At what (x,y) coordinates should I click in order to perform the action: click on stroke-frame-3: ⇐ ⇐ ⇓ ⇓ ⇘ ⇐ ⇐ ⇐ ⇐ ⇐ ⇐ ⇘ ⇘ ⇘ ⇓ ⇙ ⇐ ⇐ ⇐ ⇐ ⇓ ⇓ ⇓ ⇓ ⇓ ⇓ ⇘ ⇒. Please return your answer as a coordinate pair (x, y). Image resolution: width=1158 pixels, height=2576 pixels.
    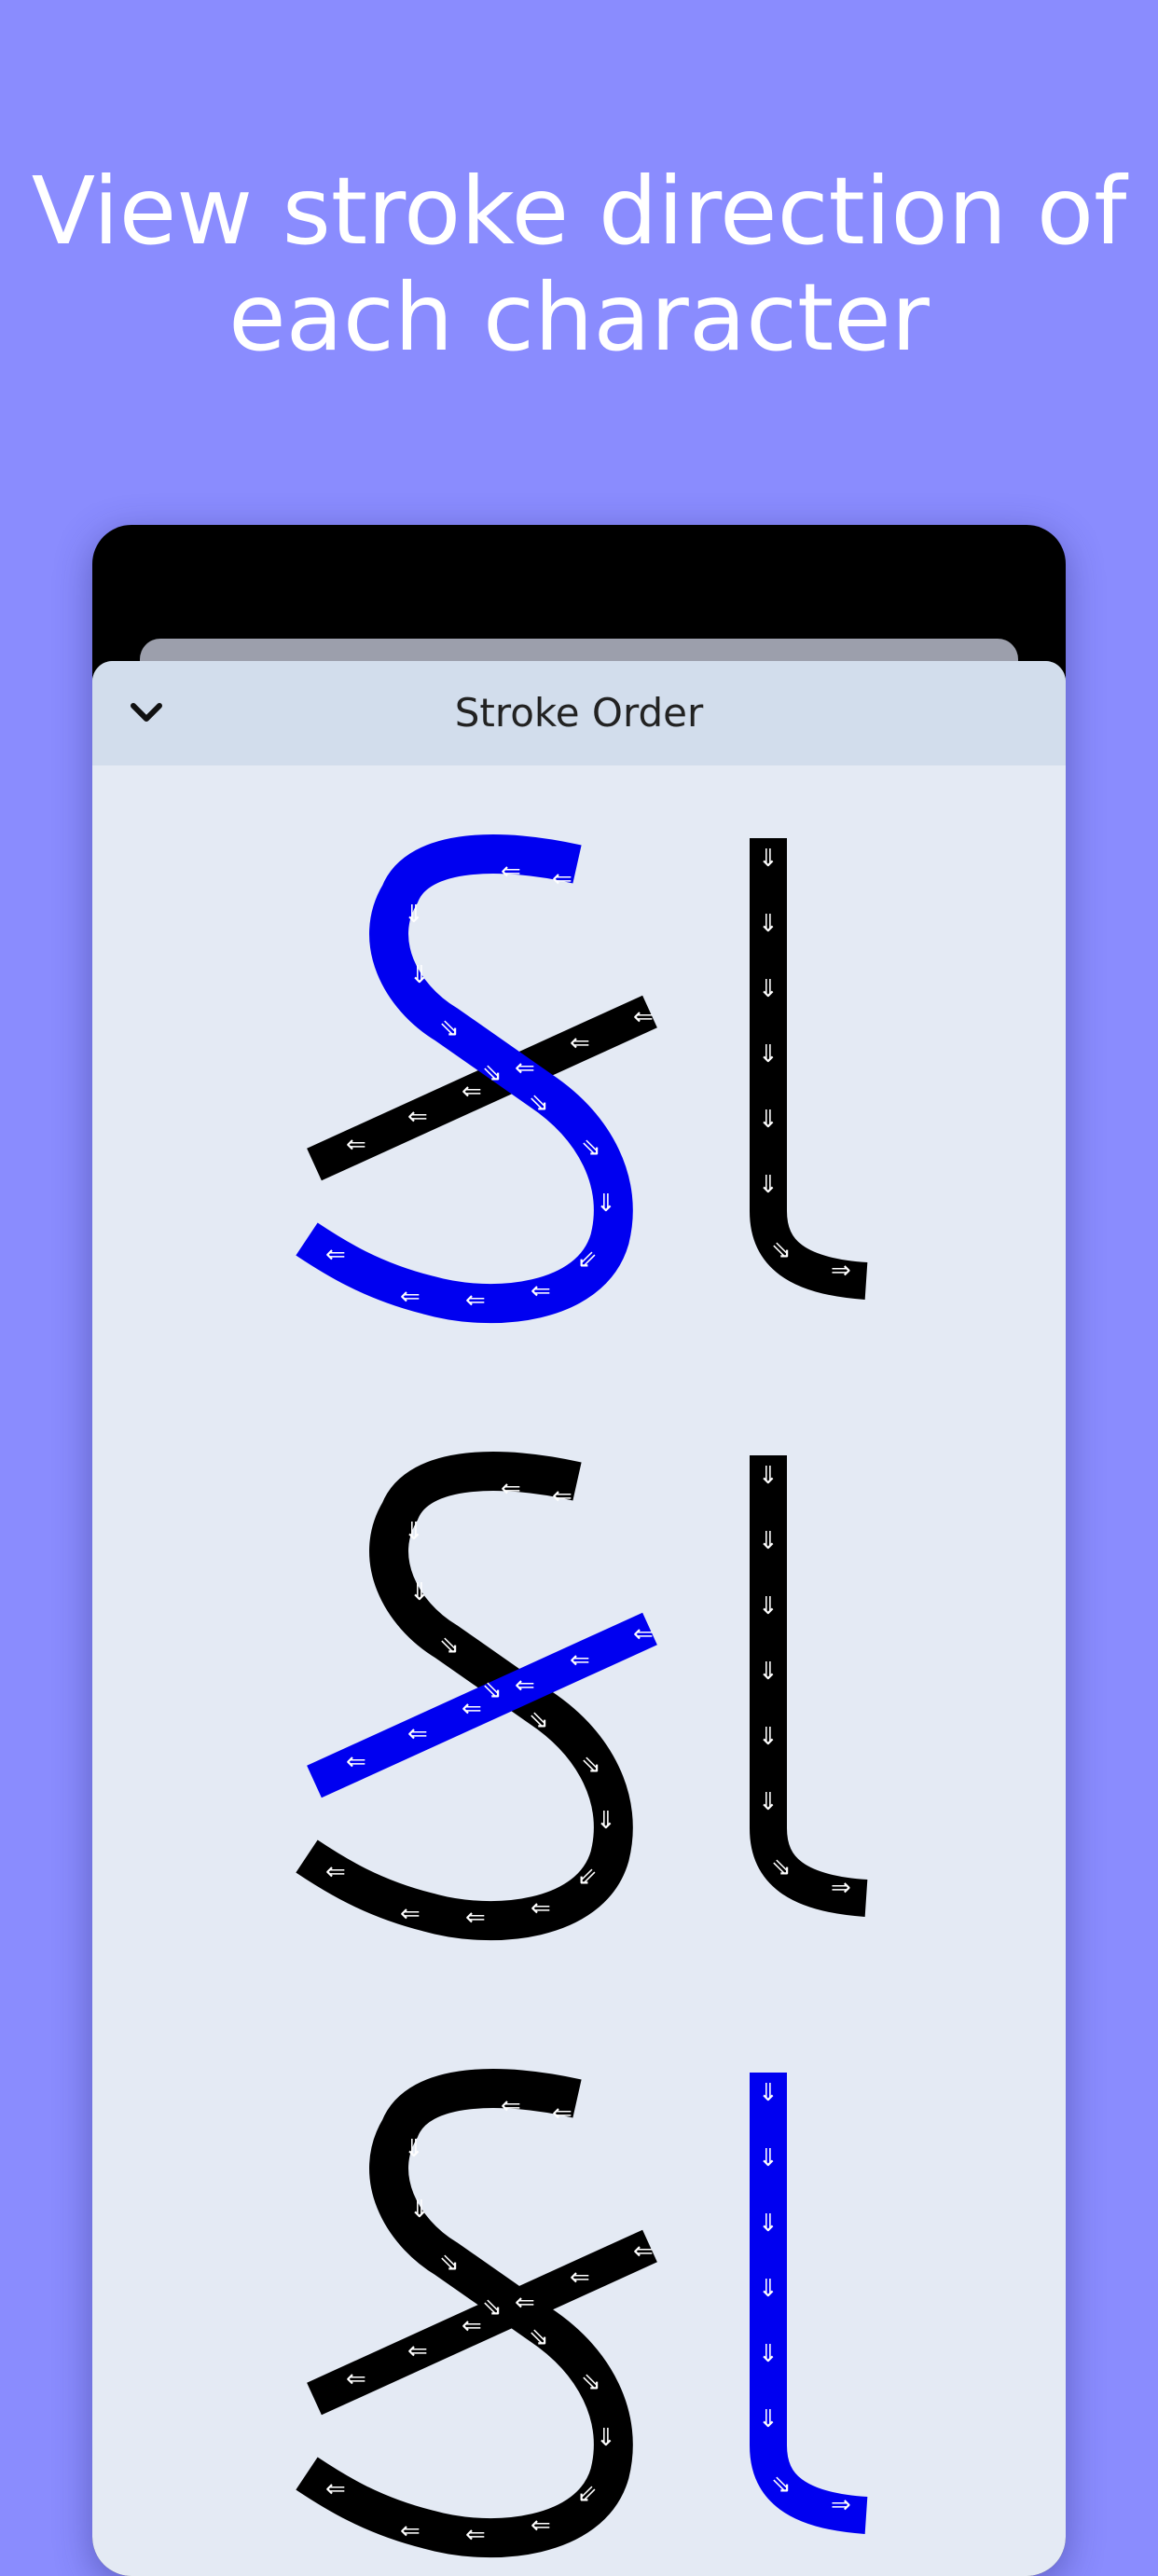
    Looking at the image, I should click on (582, 2313).